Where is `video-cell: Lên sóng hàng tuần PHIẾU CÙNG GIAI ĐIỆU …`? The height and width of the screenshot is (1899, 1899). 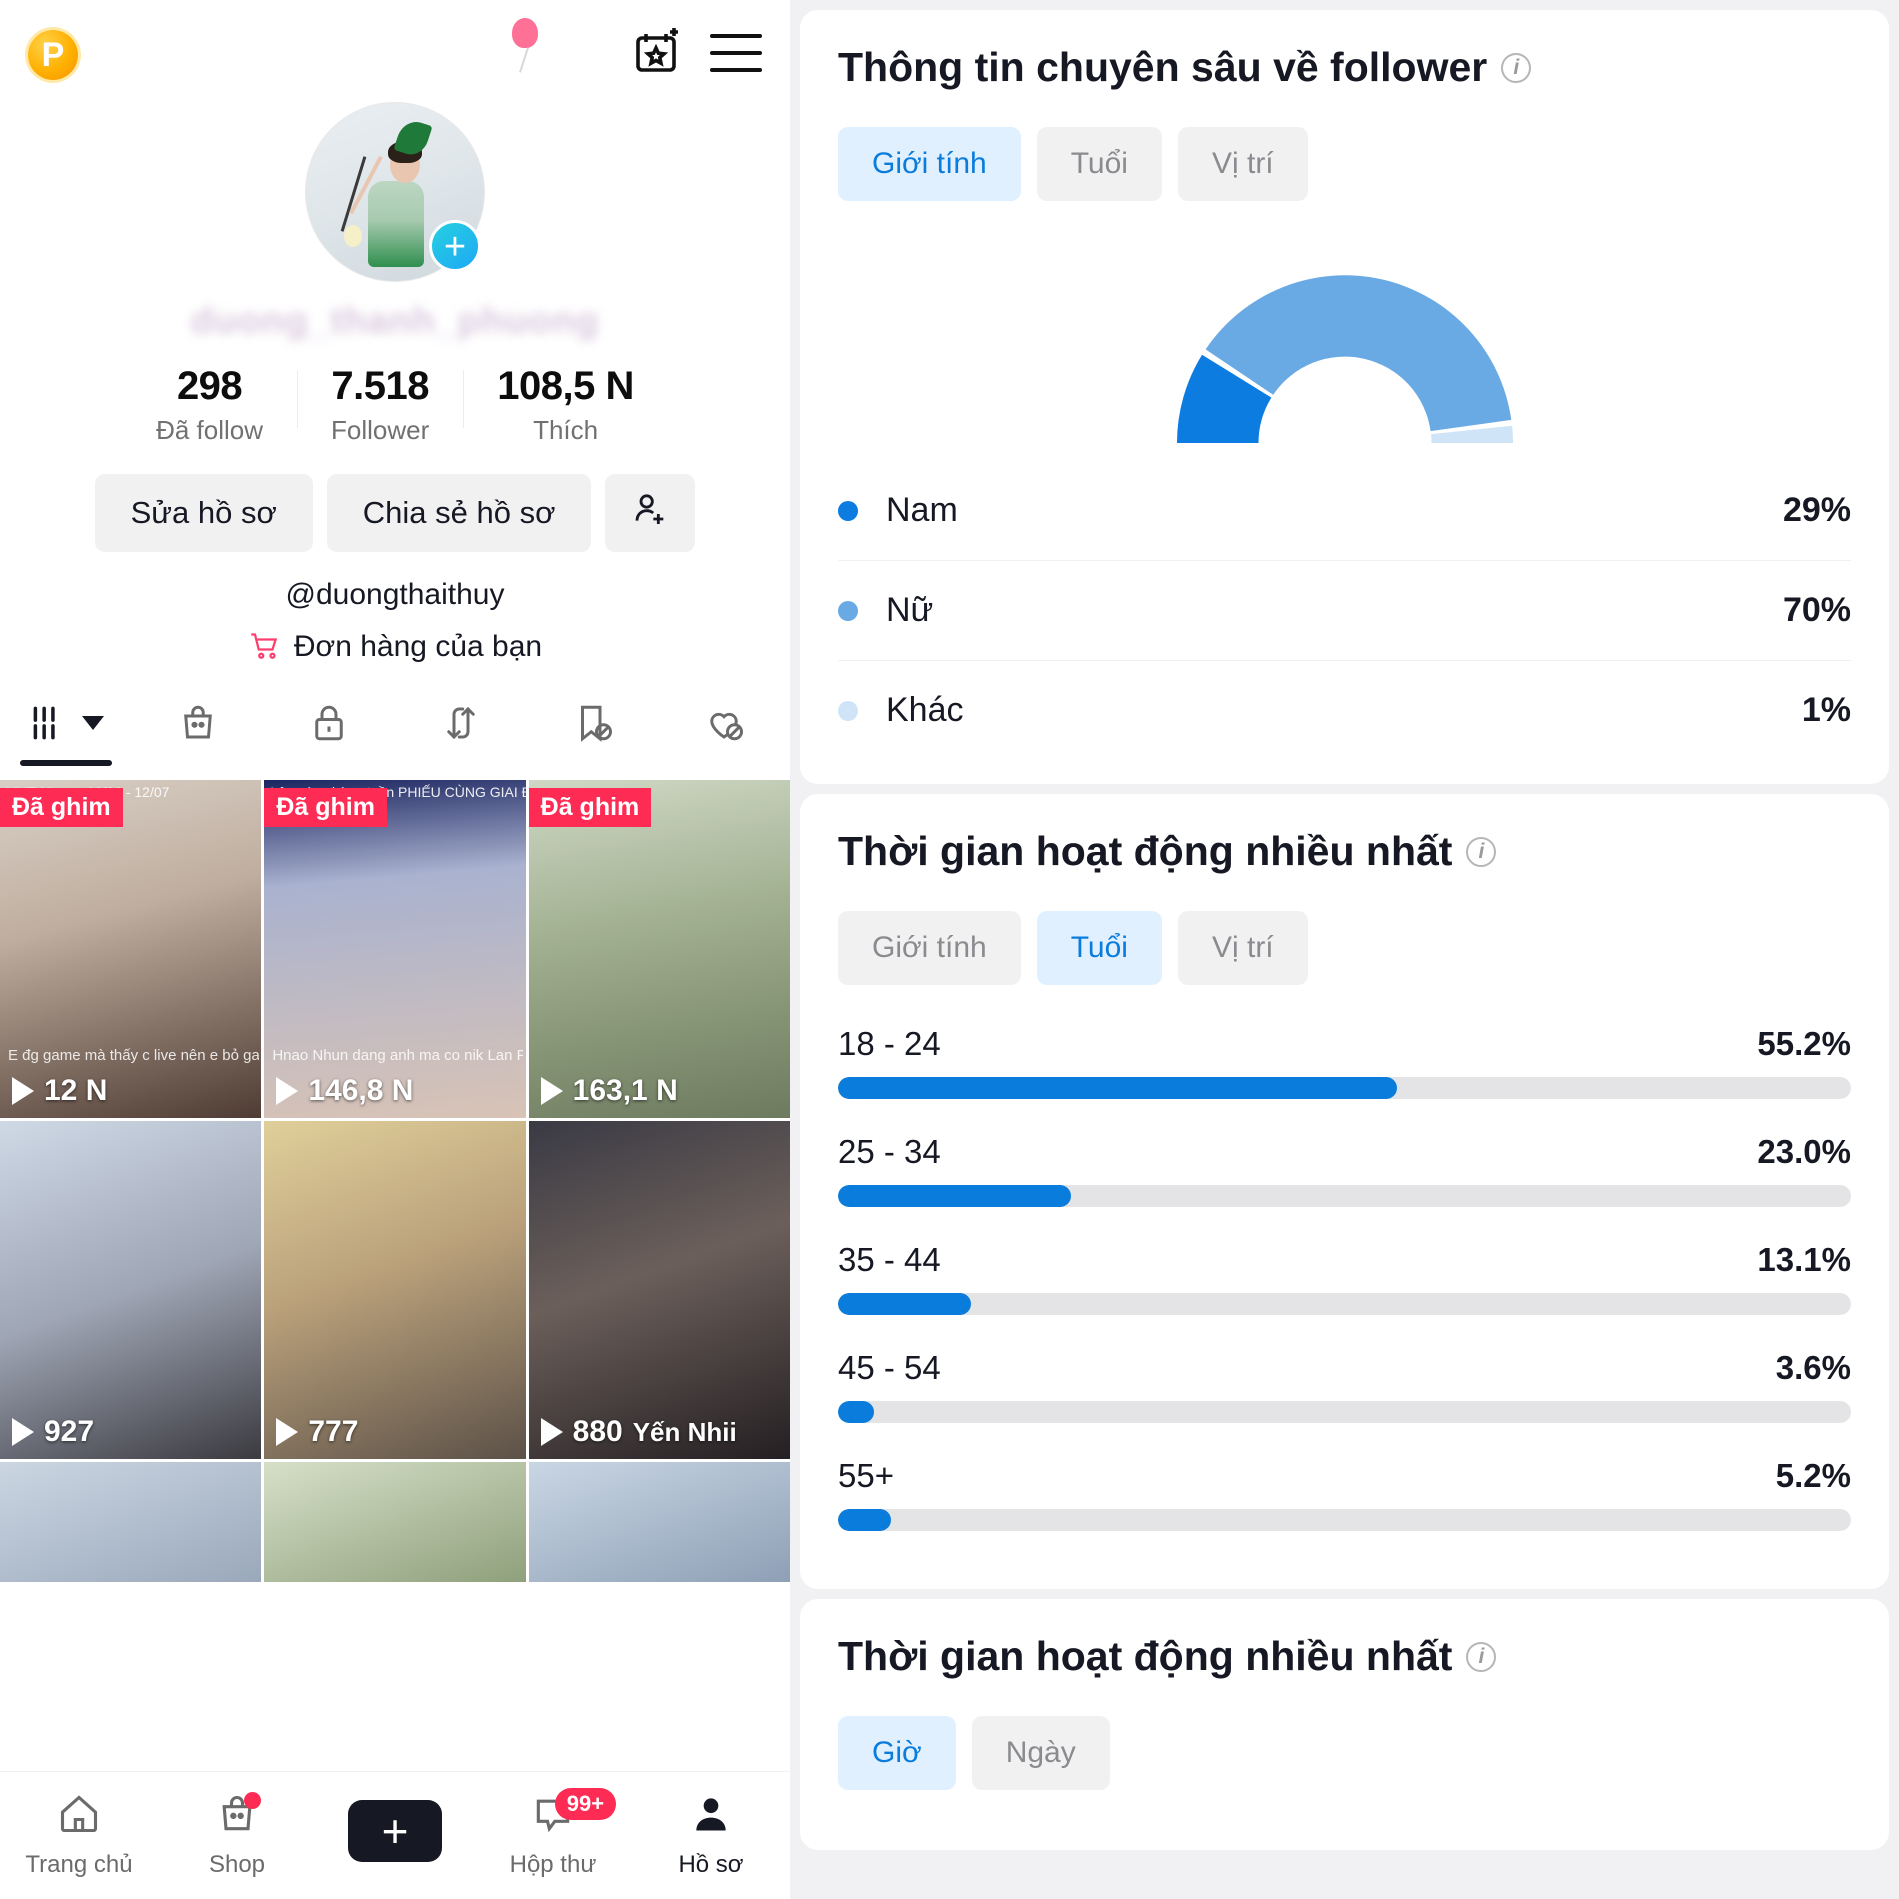
video-cell: Lên sóng hàng tuần PHIẾU CÙNG GIAI ĐIỆU … is located at coordinates (395, 949).